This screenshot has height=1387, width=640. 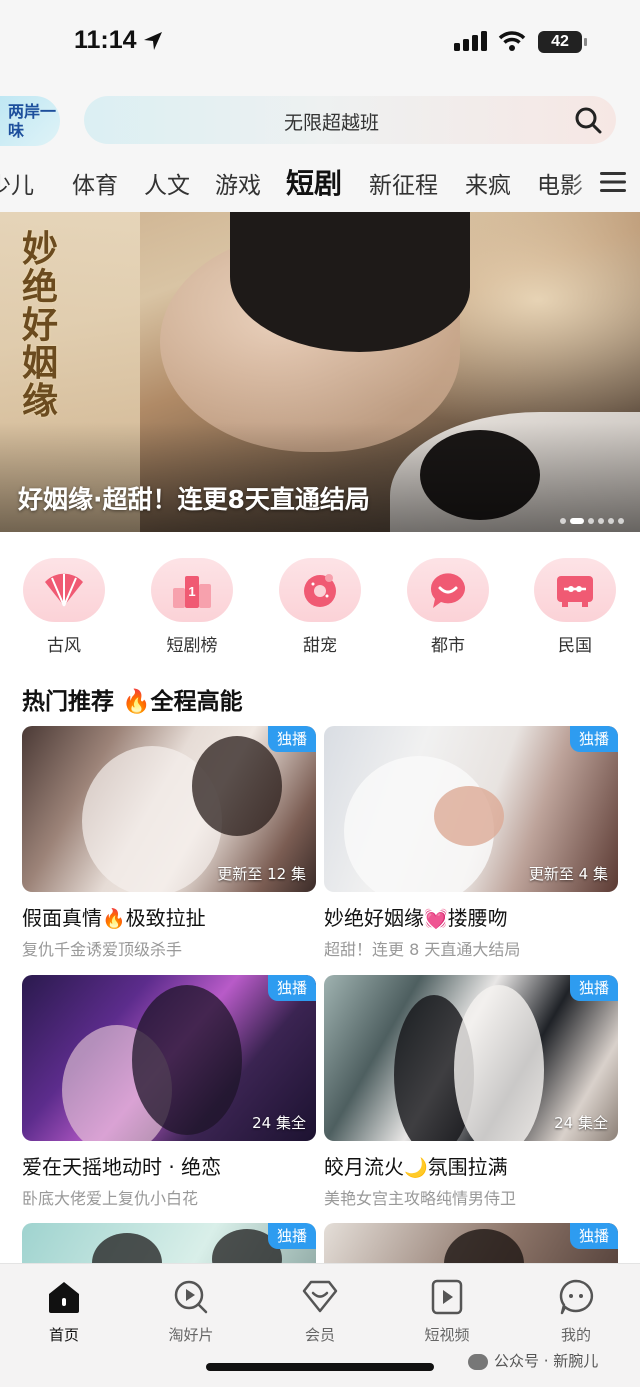 I want to click on drama-title-text: 爱在天摇地动时 · 绝恋, so click(x=122, y=1167).